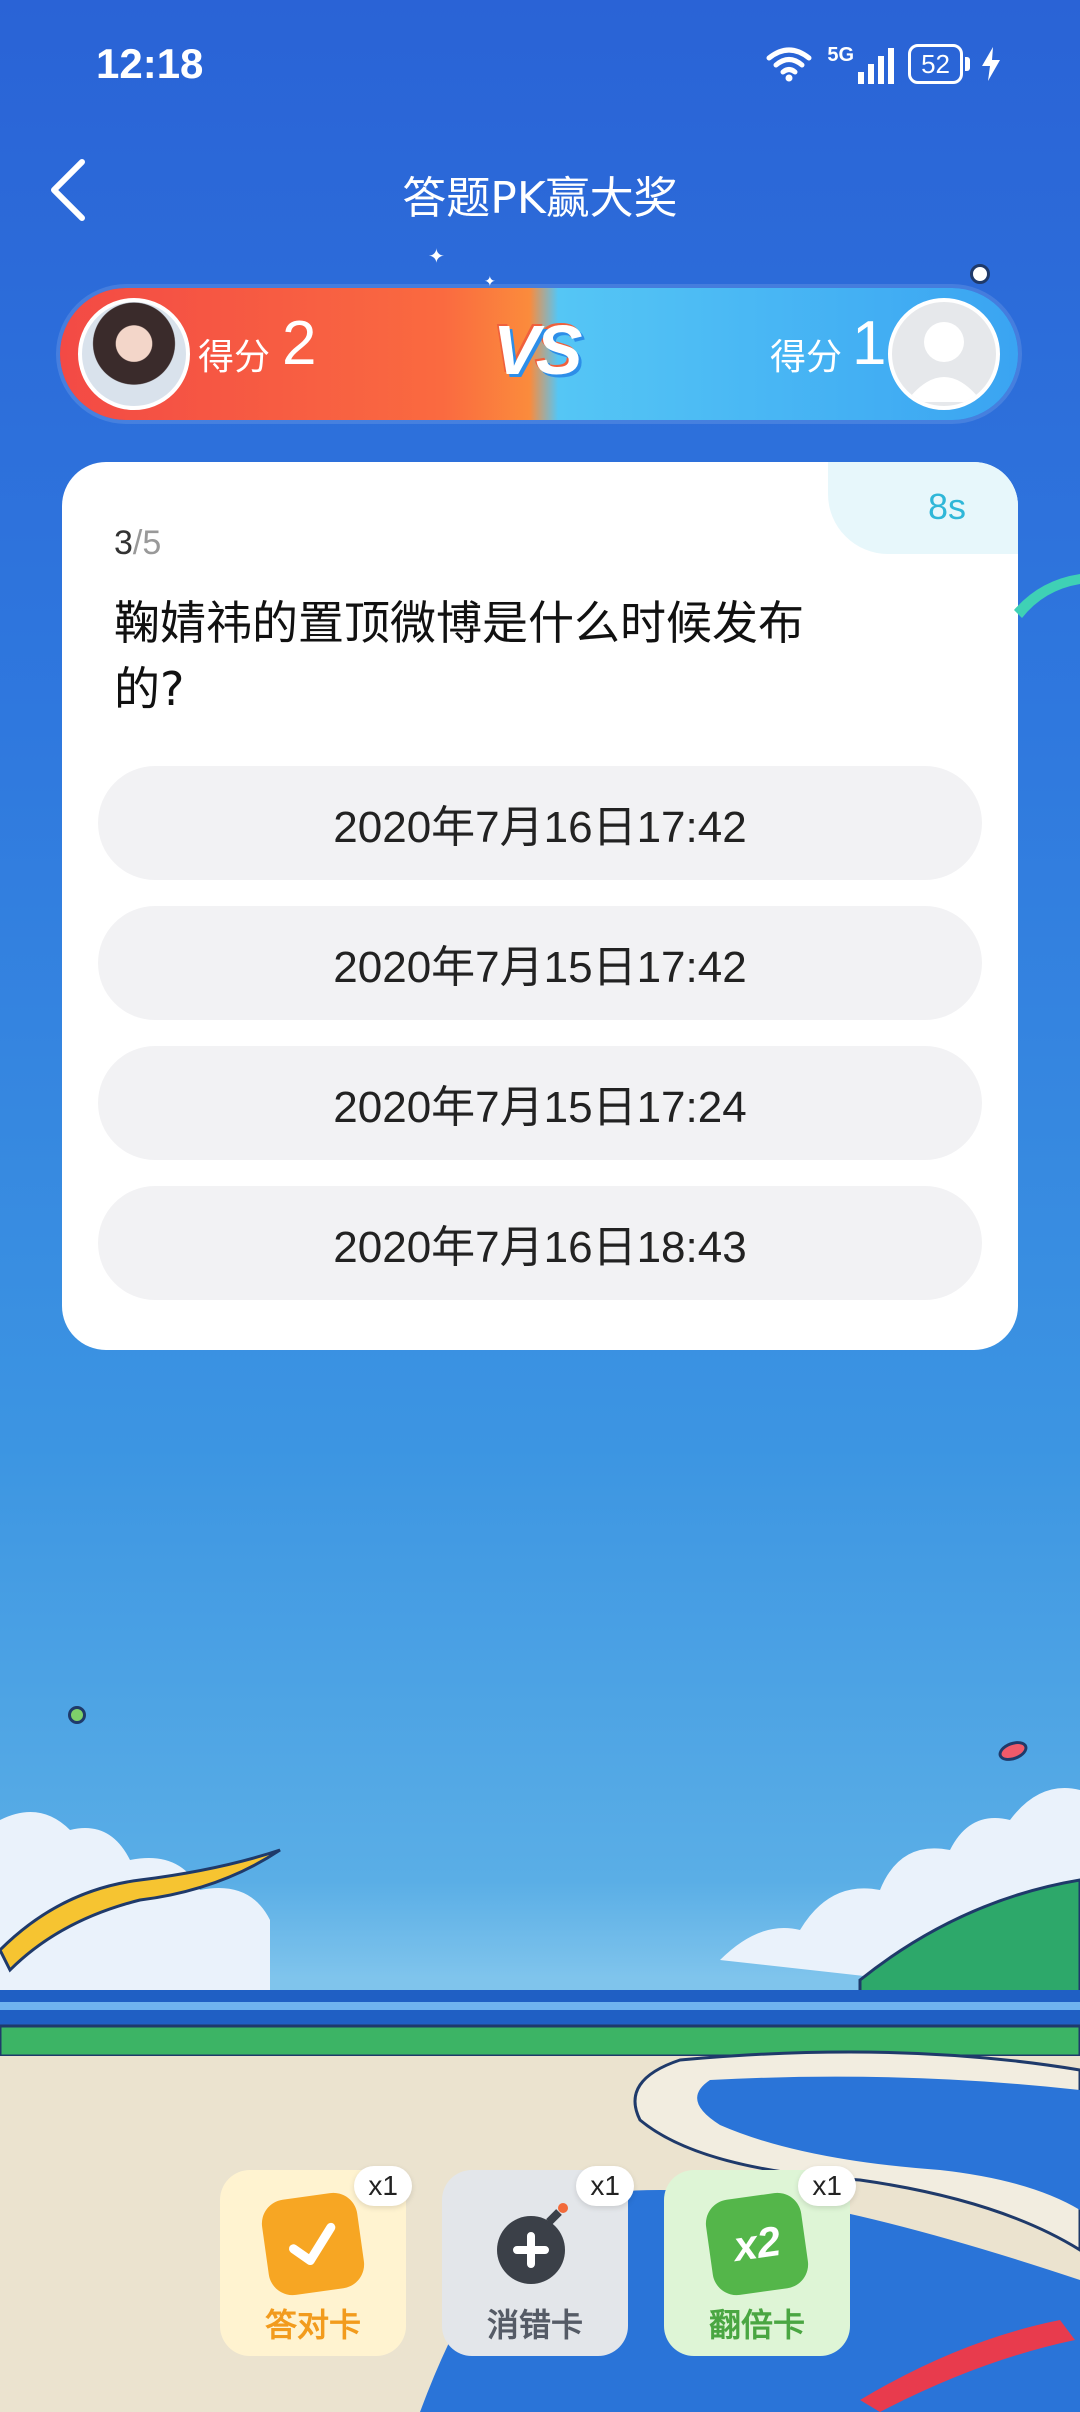  I want to click on answer-option-3: 2020年7月15日17:24, so click(540, 1103).